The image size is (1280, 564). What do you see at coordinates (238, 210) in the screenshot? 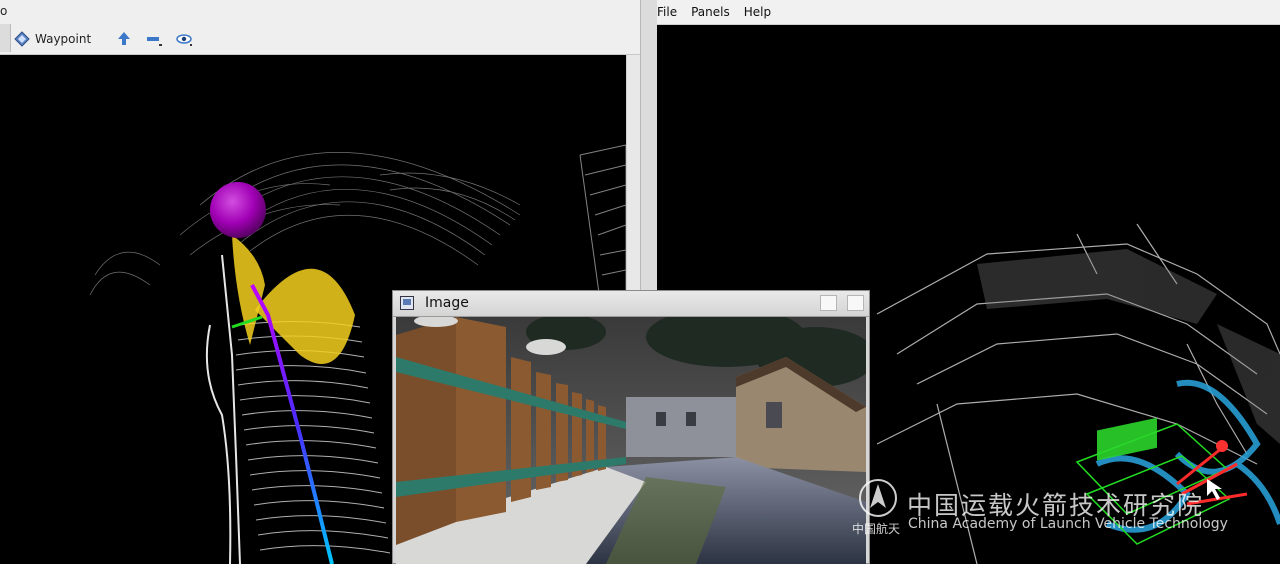
I see `goal-sphere` at bounding box center [238, 210].